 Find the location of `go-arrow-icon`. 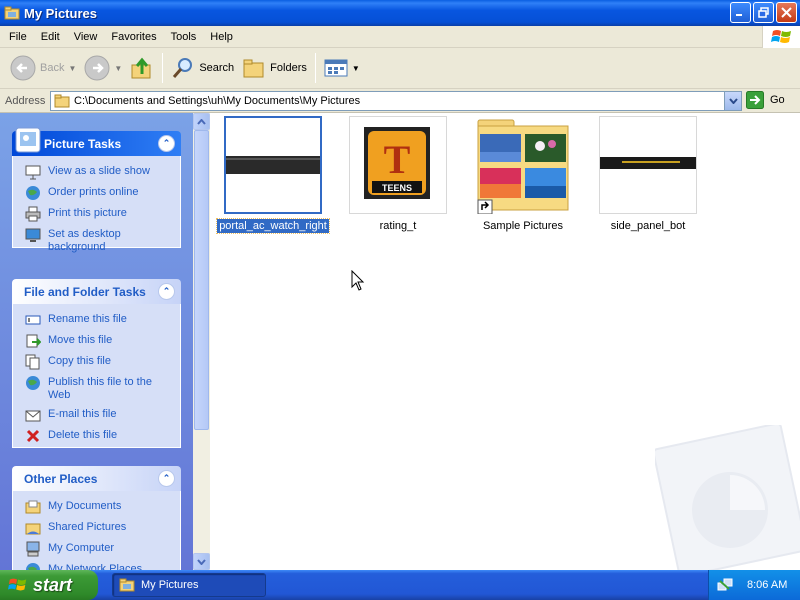

go-arrow-icon is located at coordinates (755, 100).